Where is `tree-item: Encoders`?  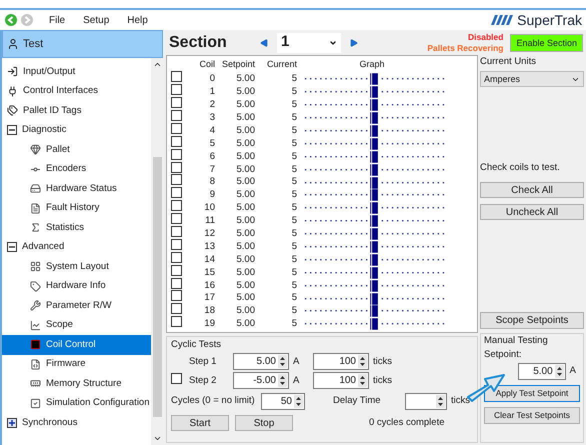
tree-item: Encoders is located at coordinates (76, 169).